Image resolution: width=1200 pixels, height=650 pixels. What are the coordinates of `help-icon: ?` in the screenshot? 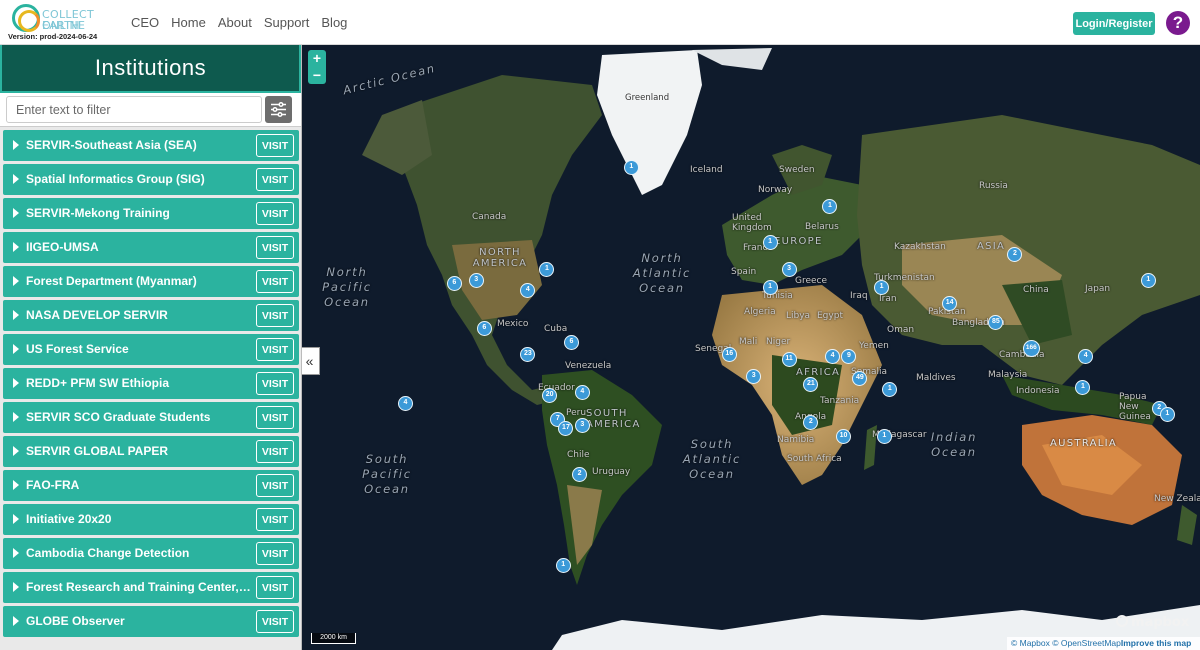 It's located at (1178, 23).